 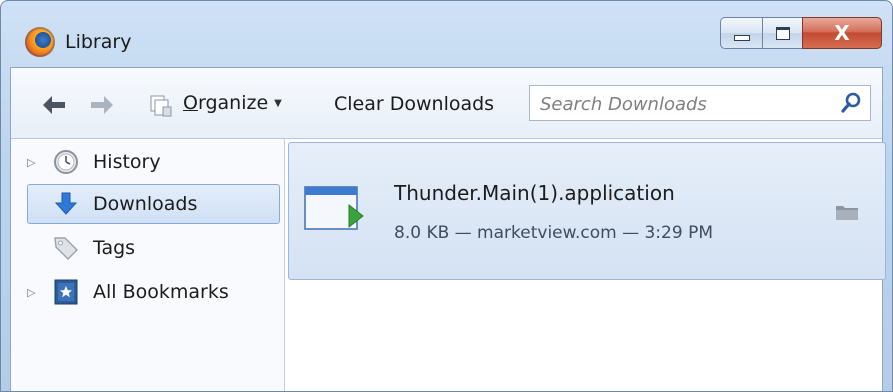 What do you see at coordinates (278, 103) in the screenshot?
I see `chevron-down-icon: ▼` at bounding box center [278, 103].